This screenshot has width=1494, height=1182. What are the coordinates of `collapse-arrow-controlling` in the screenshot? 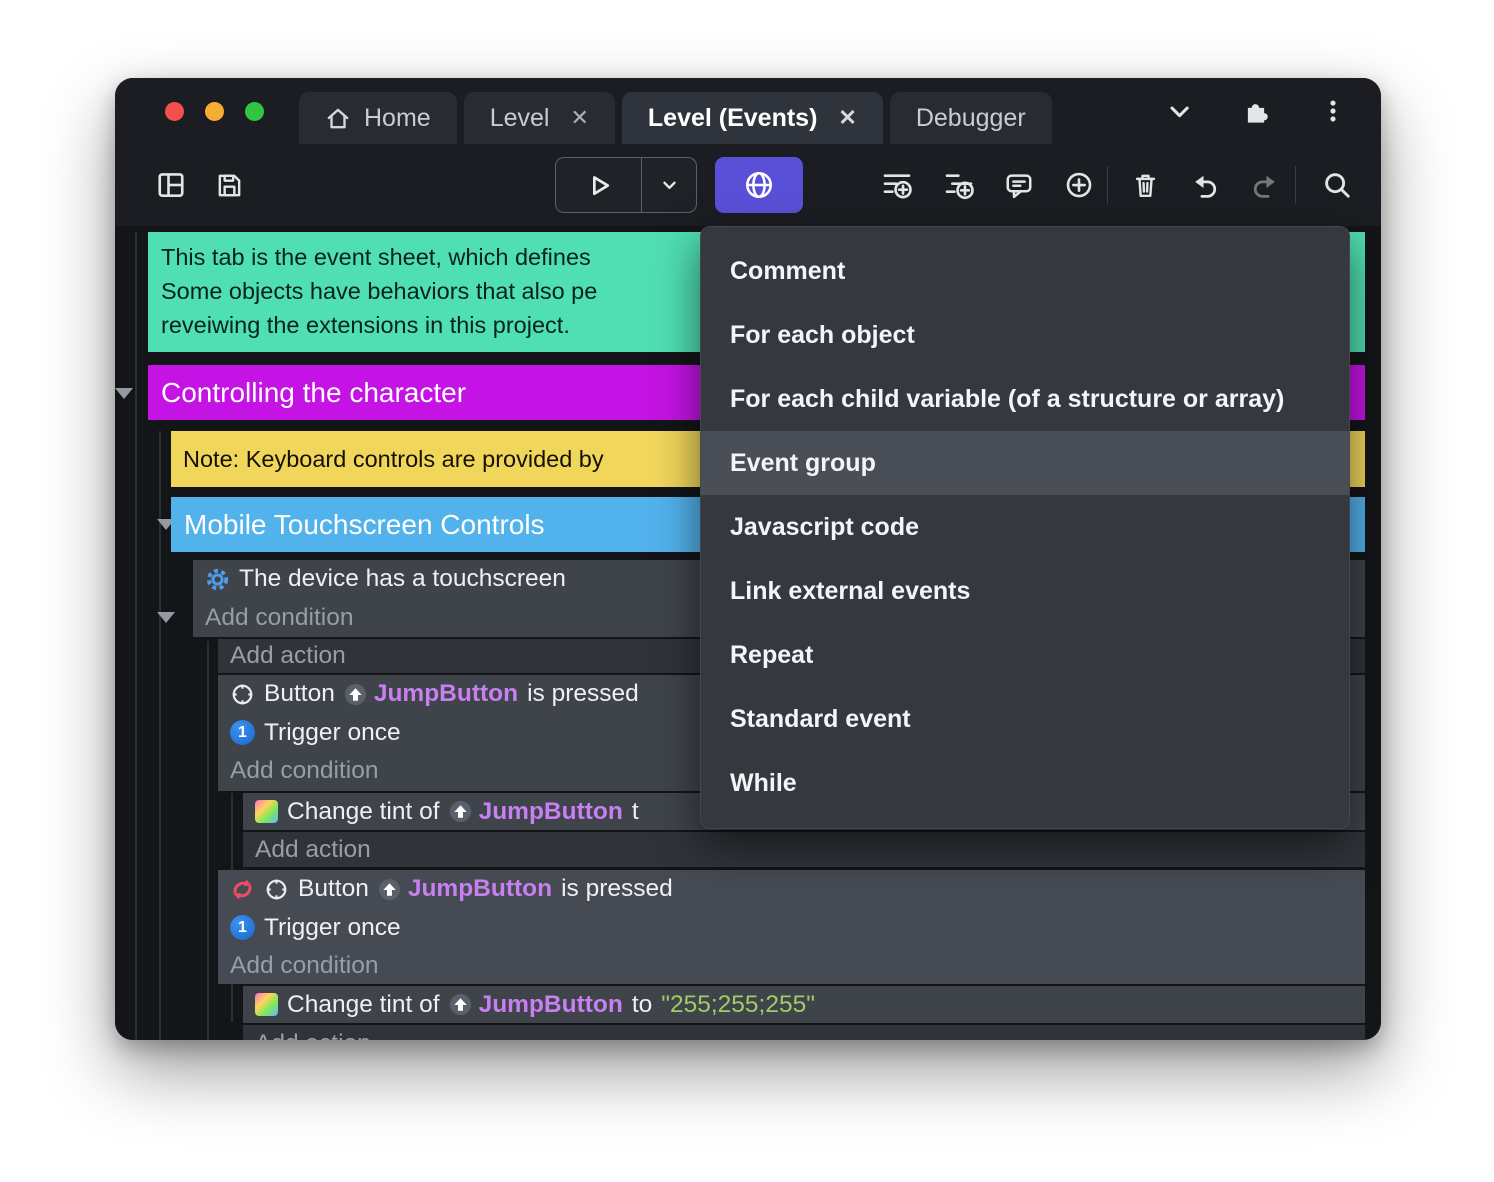 It's located at (124, 393).